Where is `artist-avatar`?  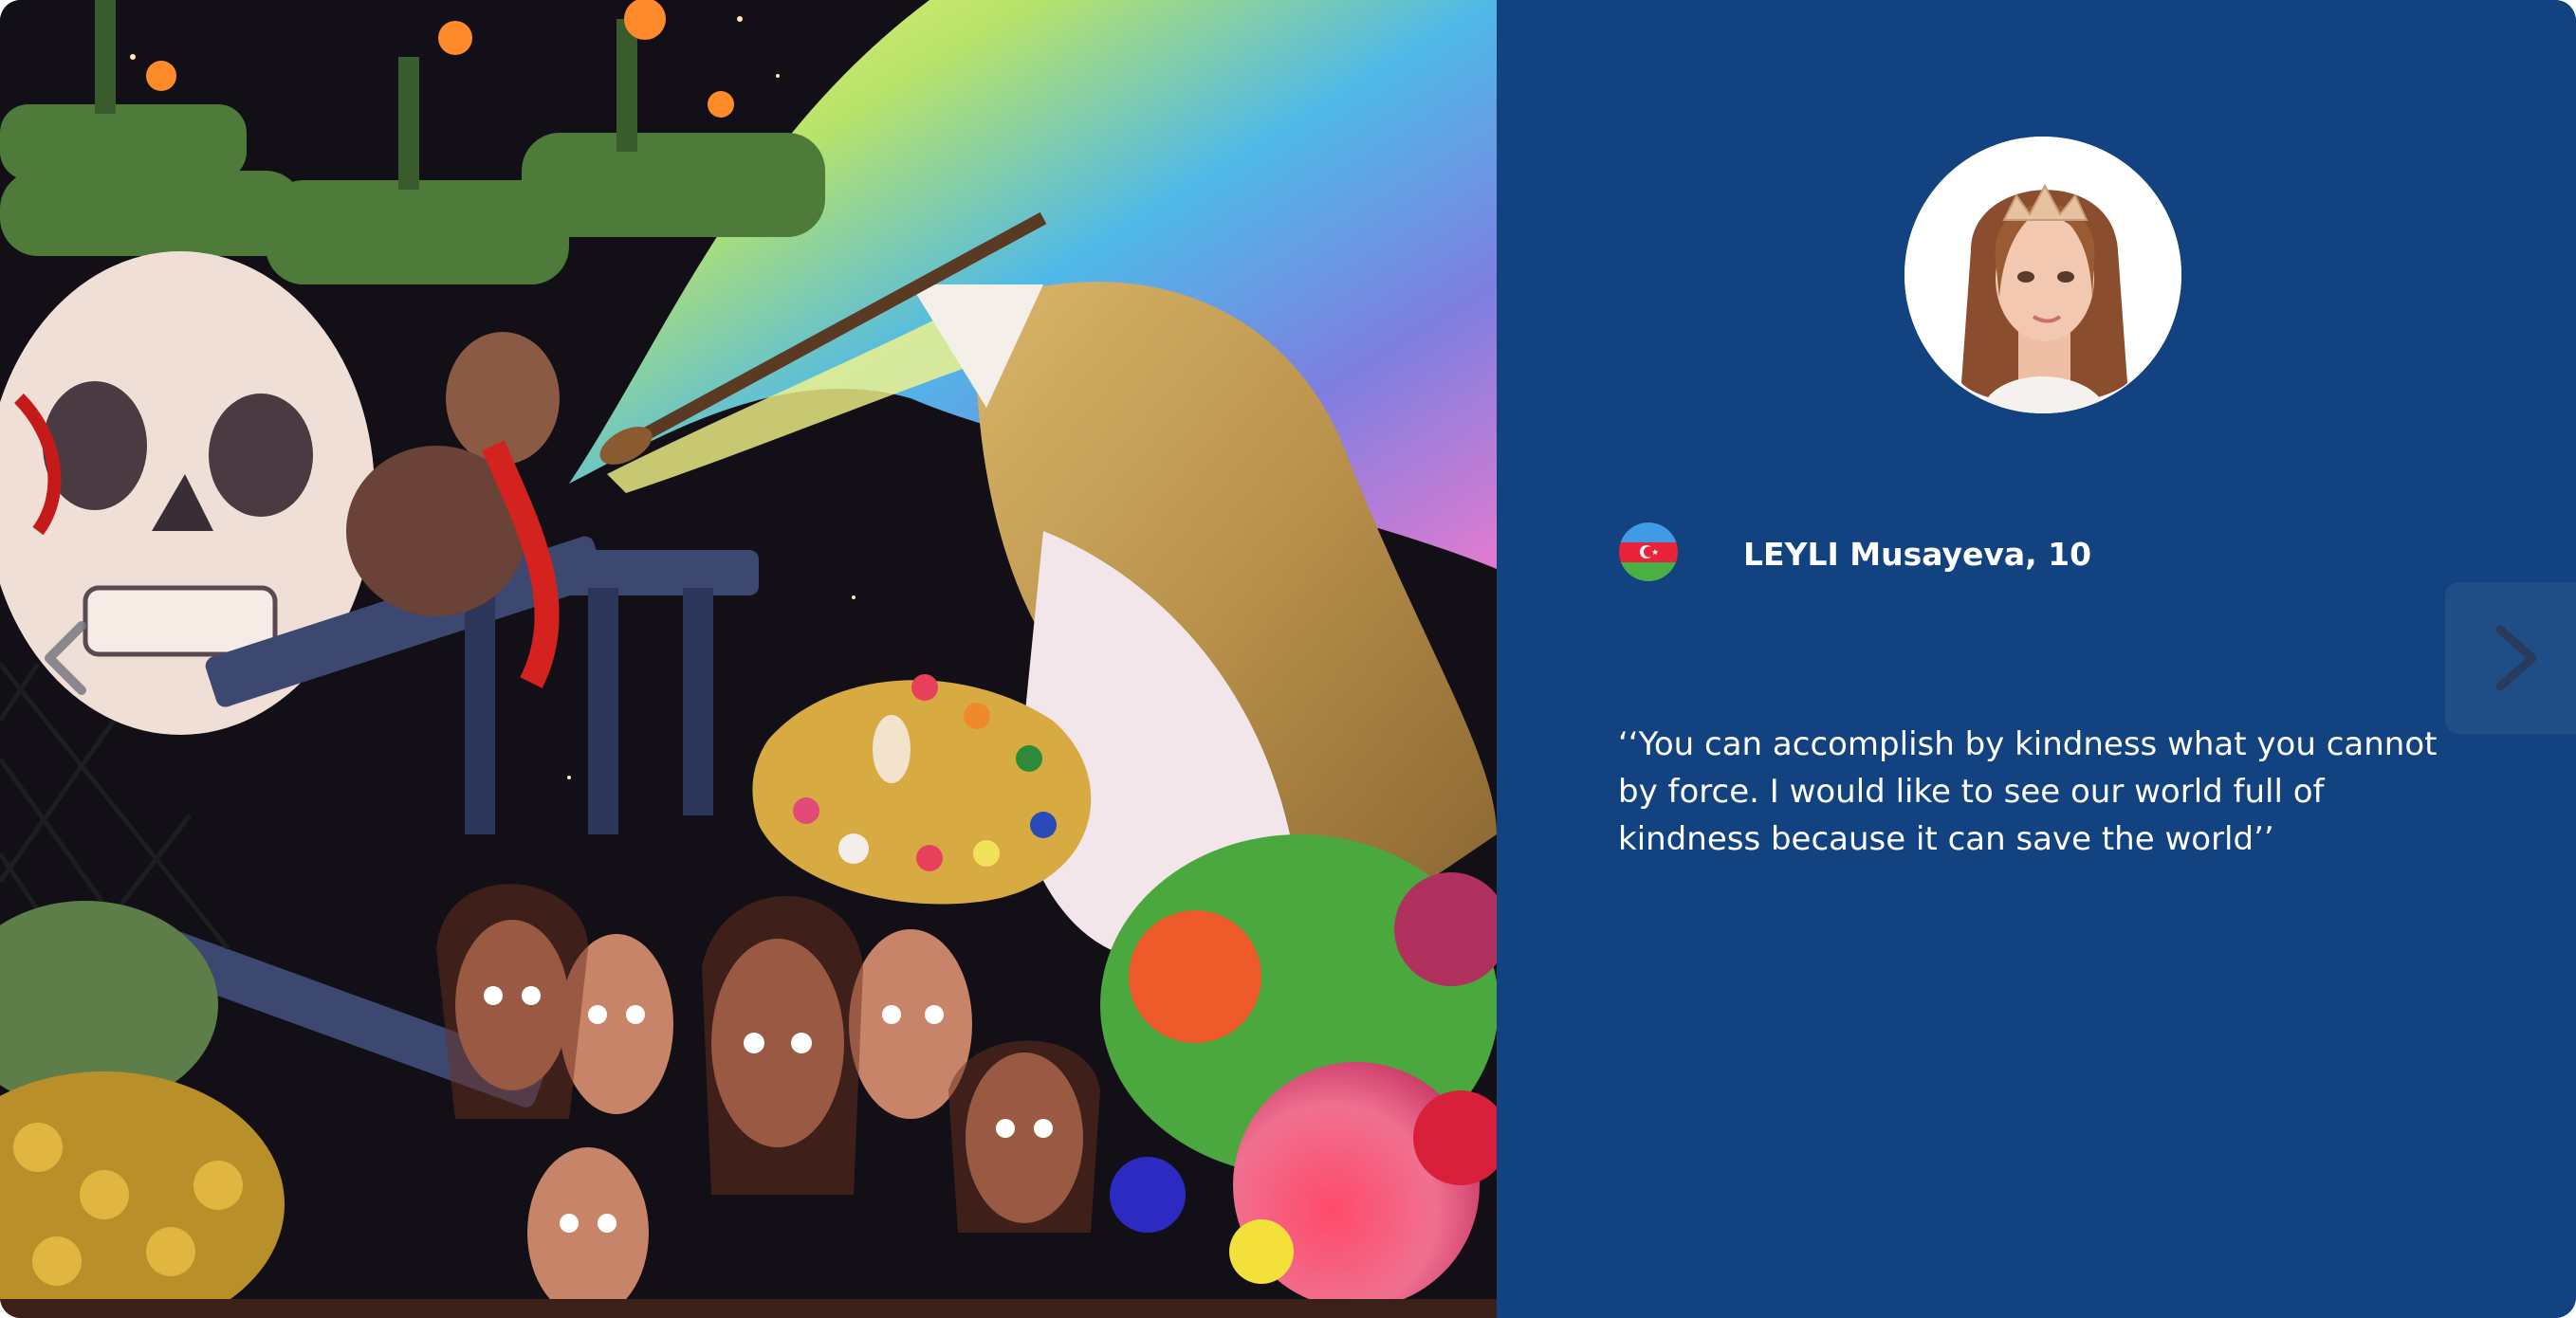
artist-avatar is located at coordinates (2042, 275).